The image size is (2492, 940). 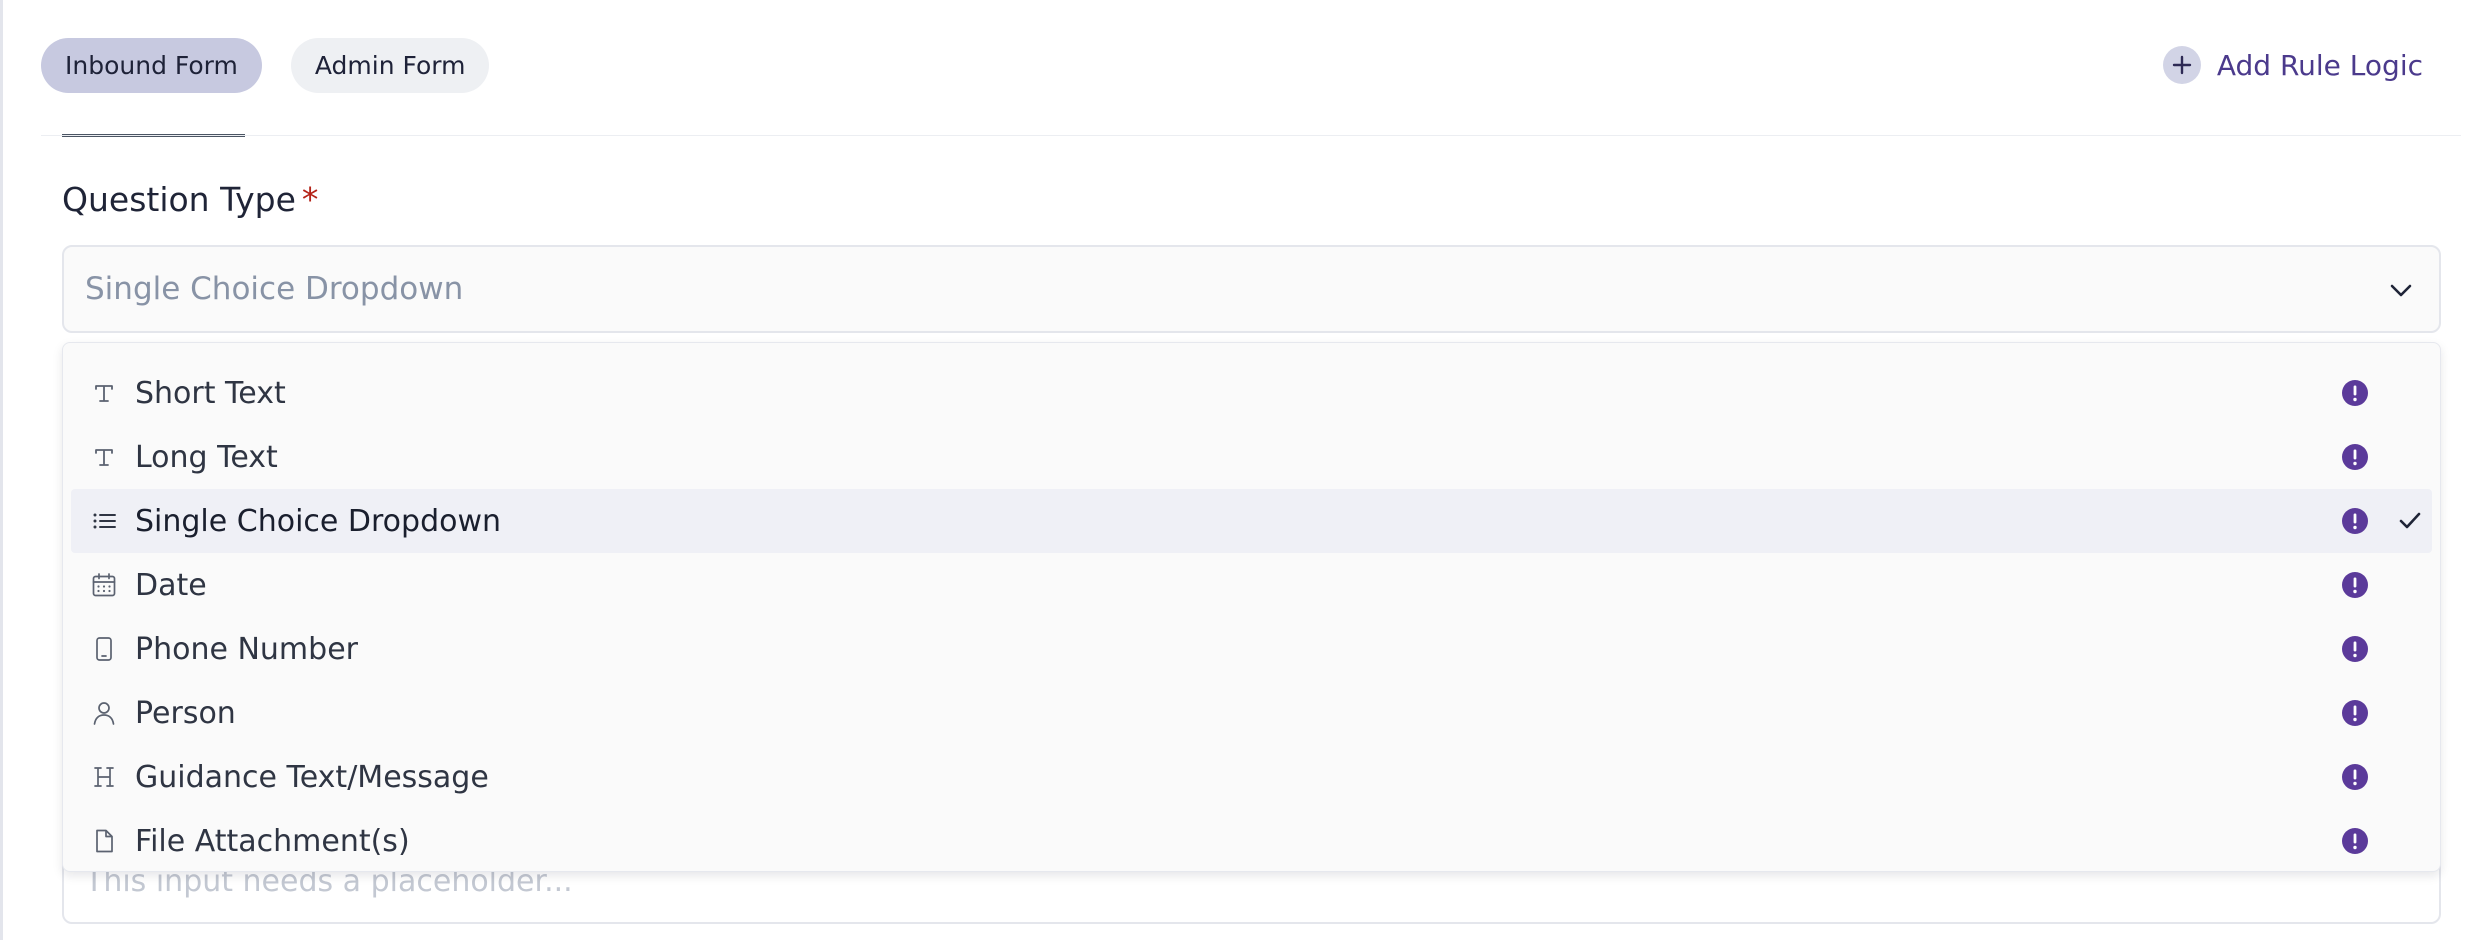 What do you see at coordinates (390, 65) in the screenshot?
I see `tab-admin-form: Admin Form` at bounding box center [390, 65].